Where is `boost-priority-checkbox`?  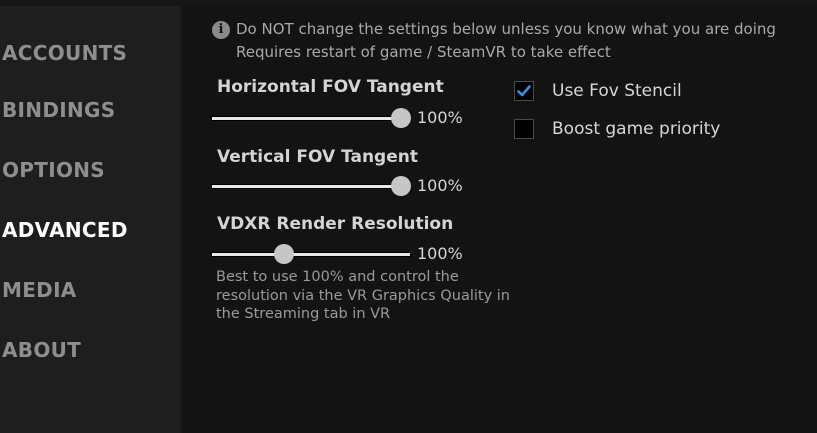 boost-priority-checkbox is located at coordinates (524, 129).